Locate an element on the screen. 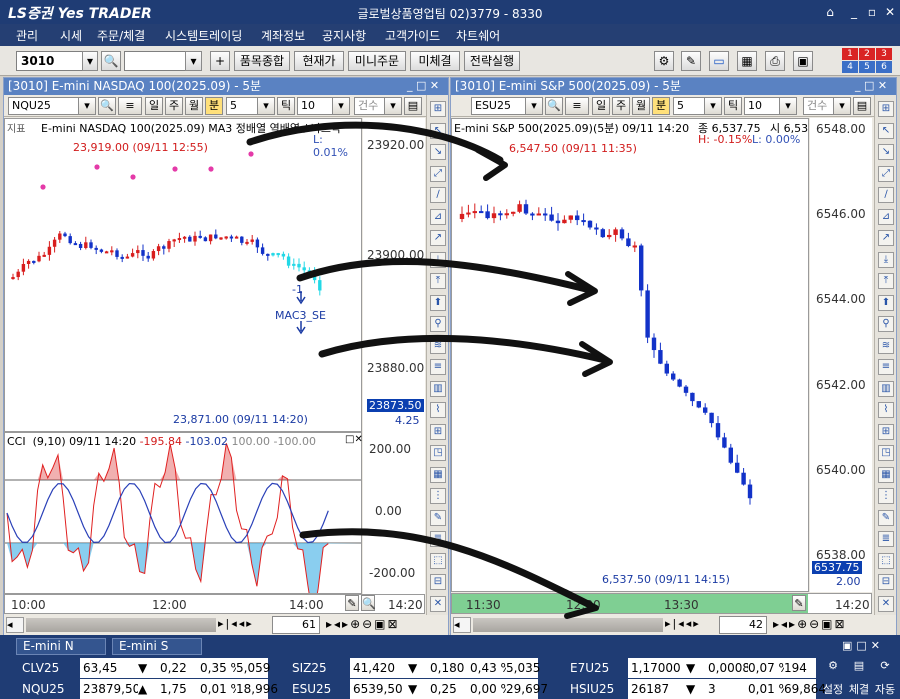  window-tab-nasdaq: E-mini N is located at coordinates (61, 646).